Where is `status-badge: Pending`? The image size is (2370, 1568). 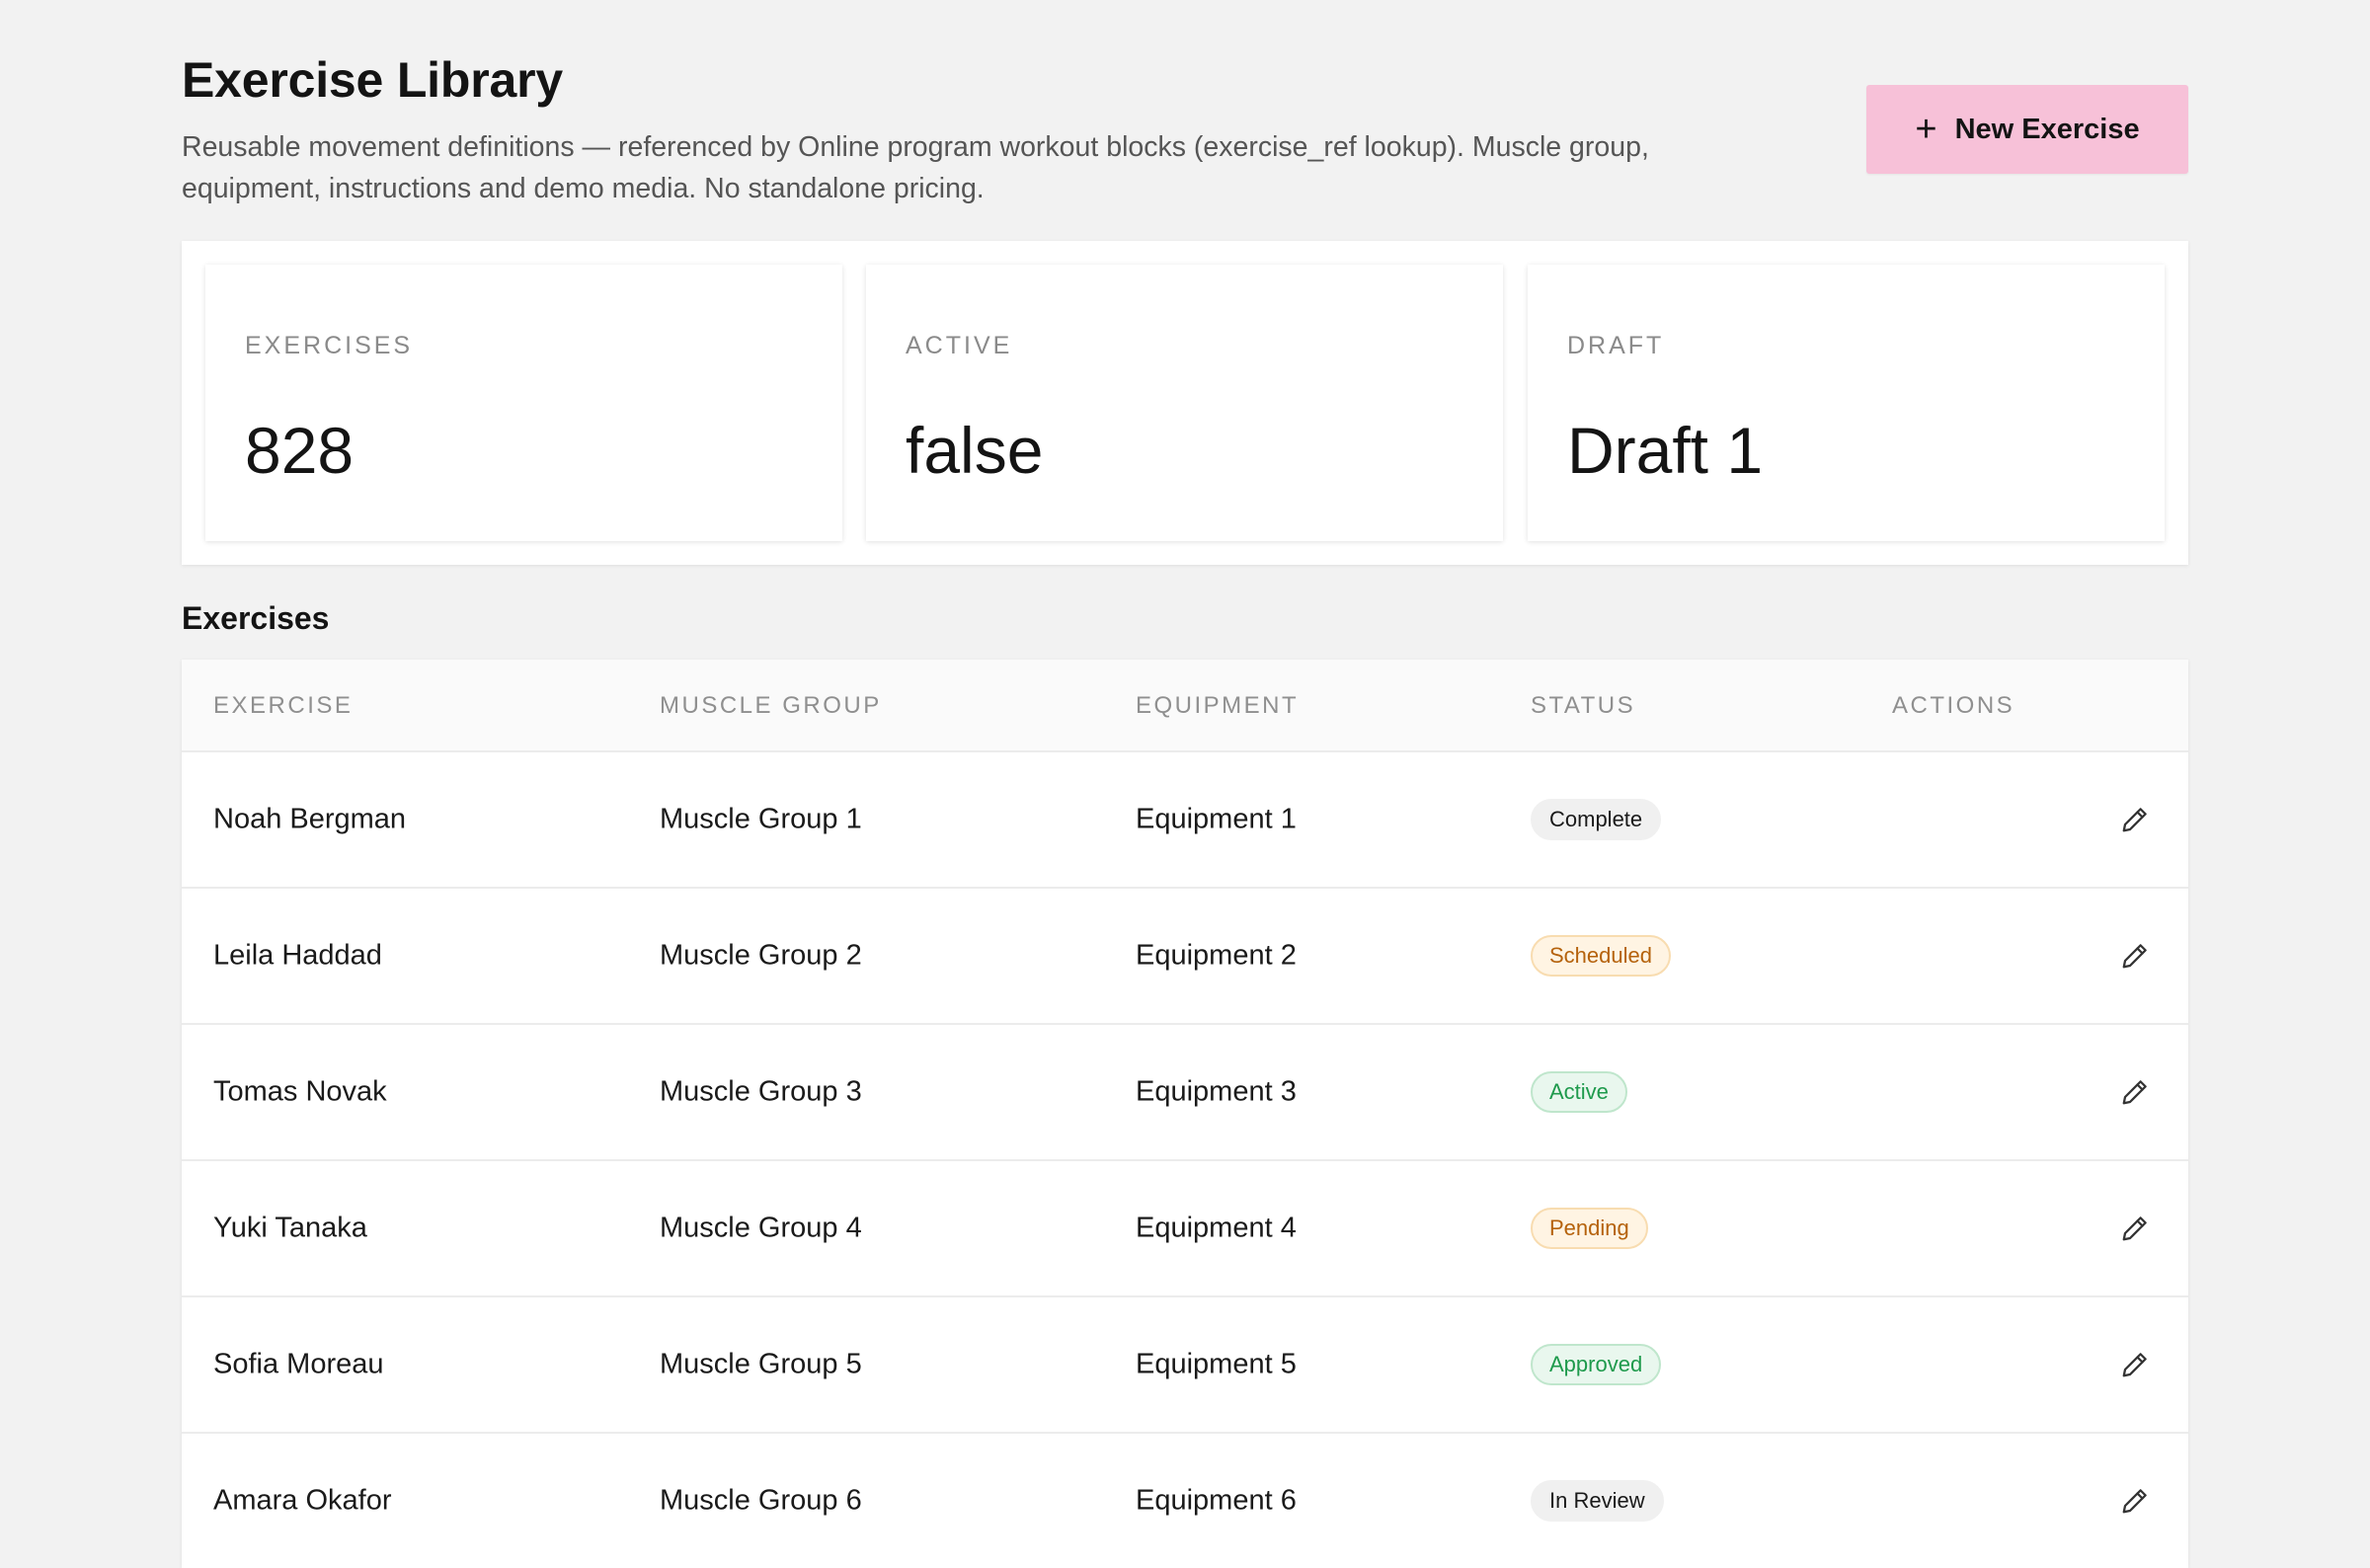
status-badge: Pending is located at coordinates (1589, 1228).